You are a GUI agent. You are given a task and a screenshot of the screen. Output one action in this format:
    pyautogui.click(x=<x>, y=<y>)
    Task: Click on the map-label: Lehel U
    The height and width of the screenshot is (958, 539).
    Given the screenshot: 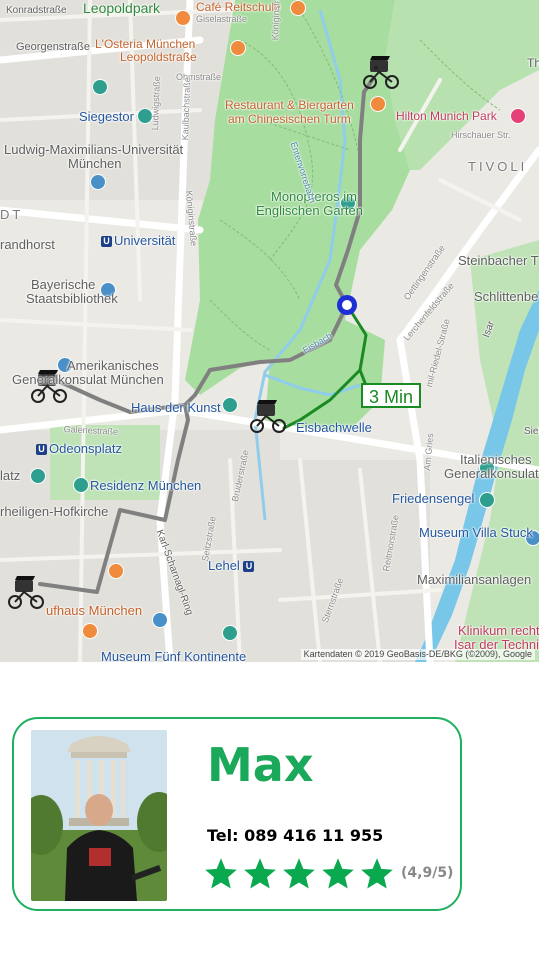 What is the action you would take?
    pyautogui.click(x=232, y=566)
    